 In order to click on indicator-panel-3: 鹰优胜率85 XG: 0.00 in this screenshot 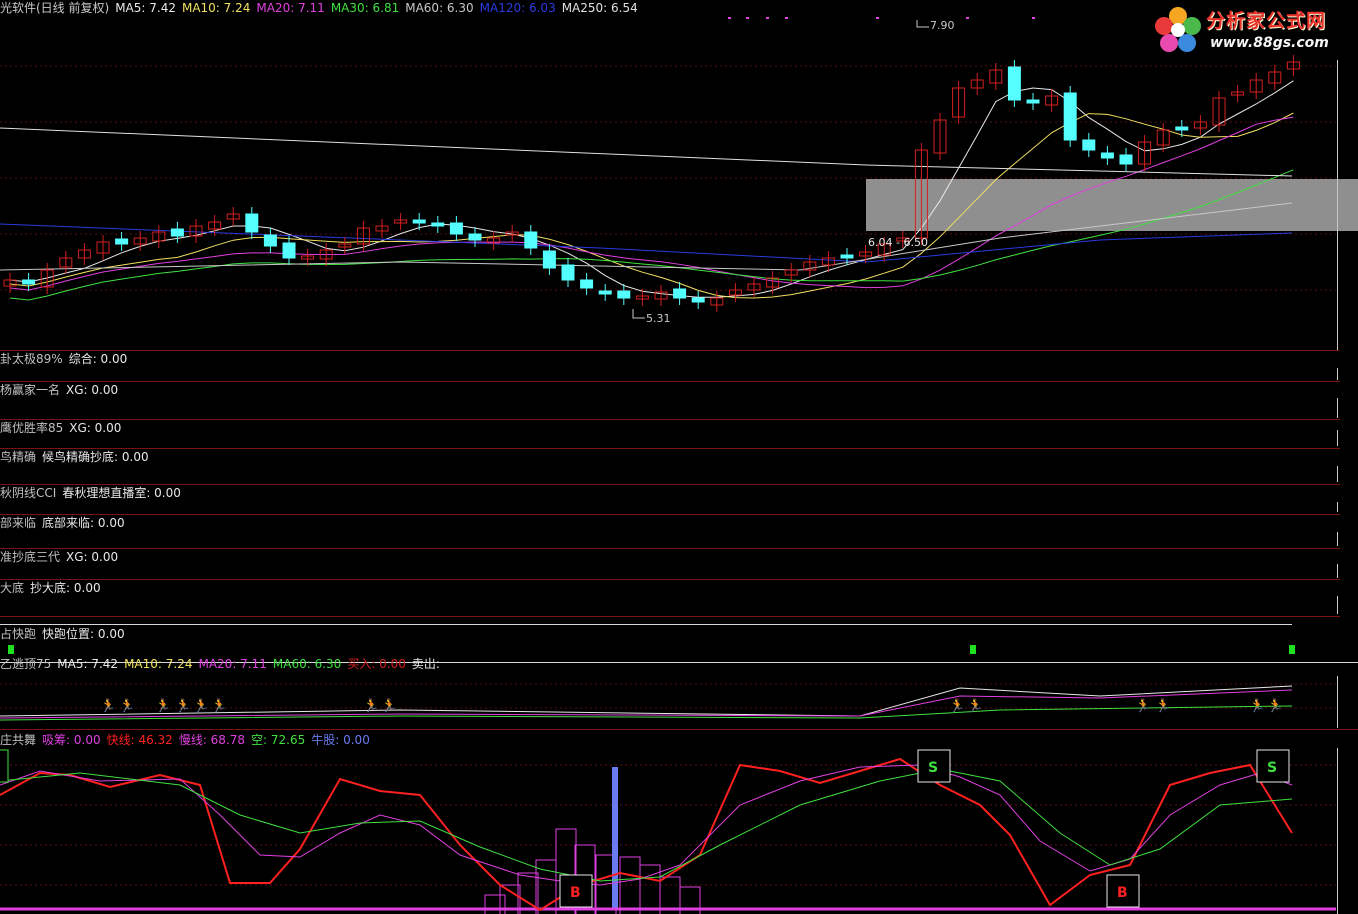, I will do `click(63, 428)`.